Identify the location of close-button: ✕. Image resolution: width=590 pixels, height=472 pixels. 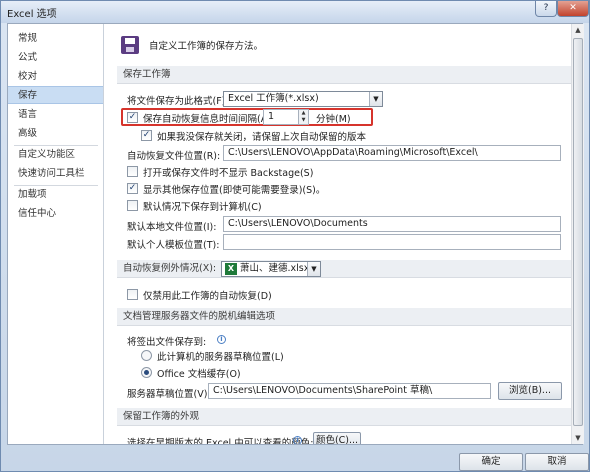
(573, 9).